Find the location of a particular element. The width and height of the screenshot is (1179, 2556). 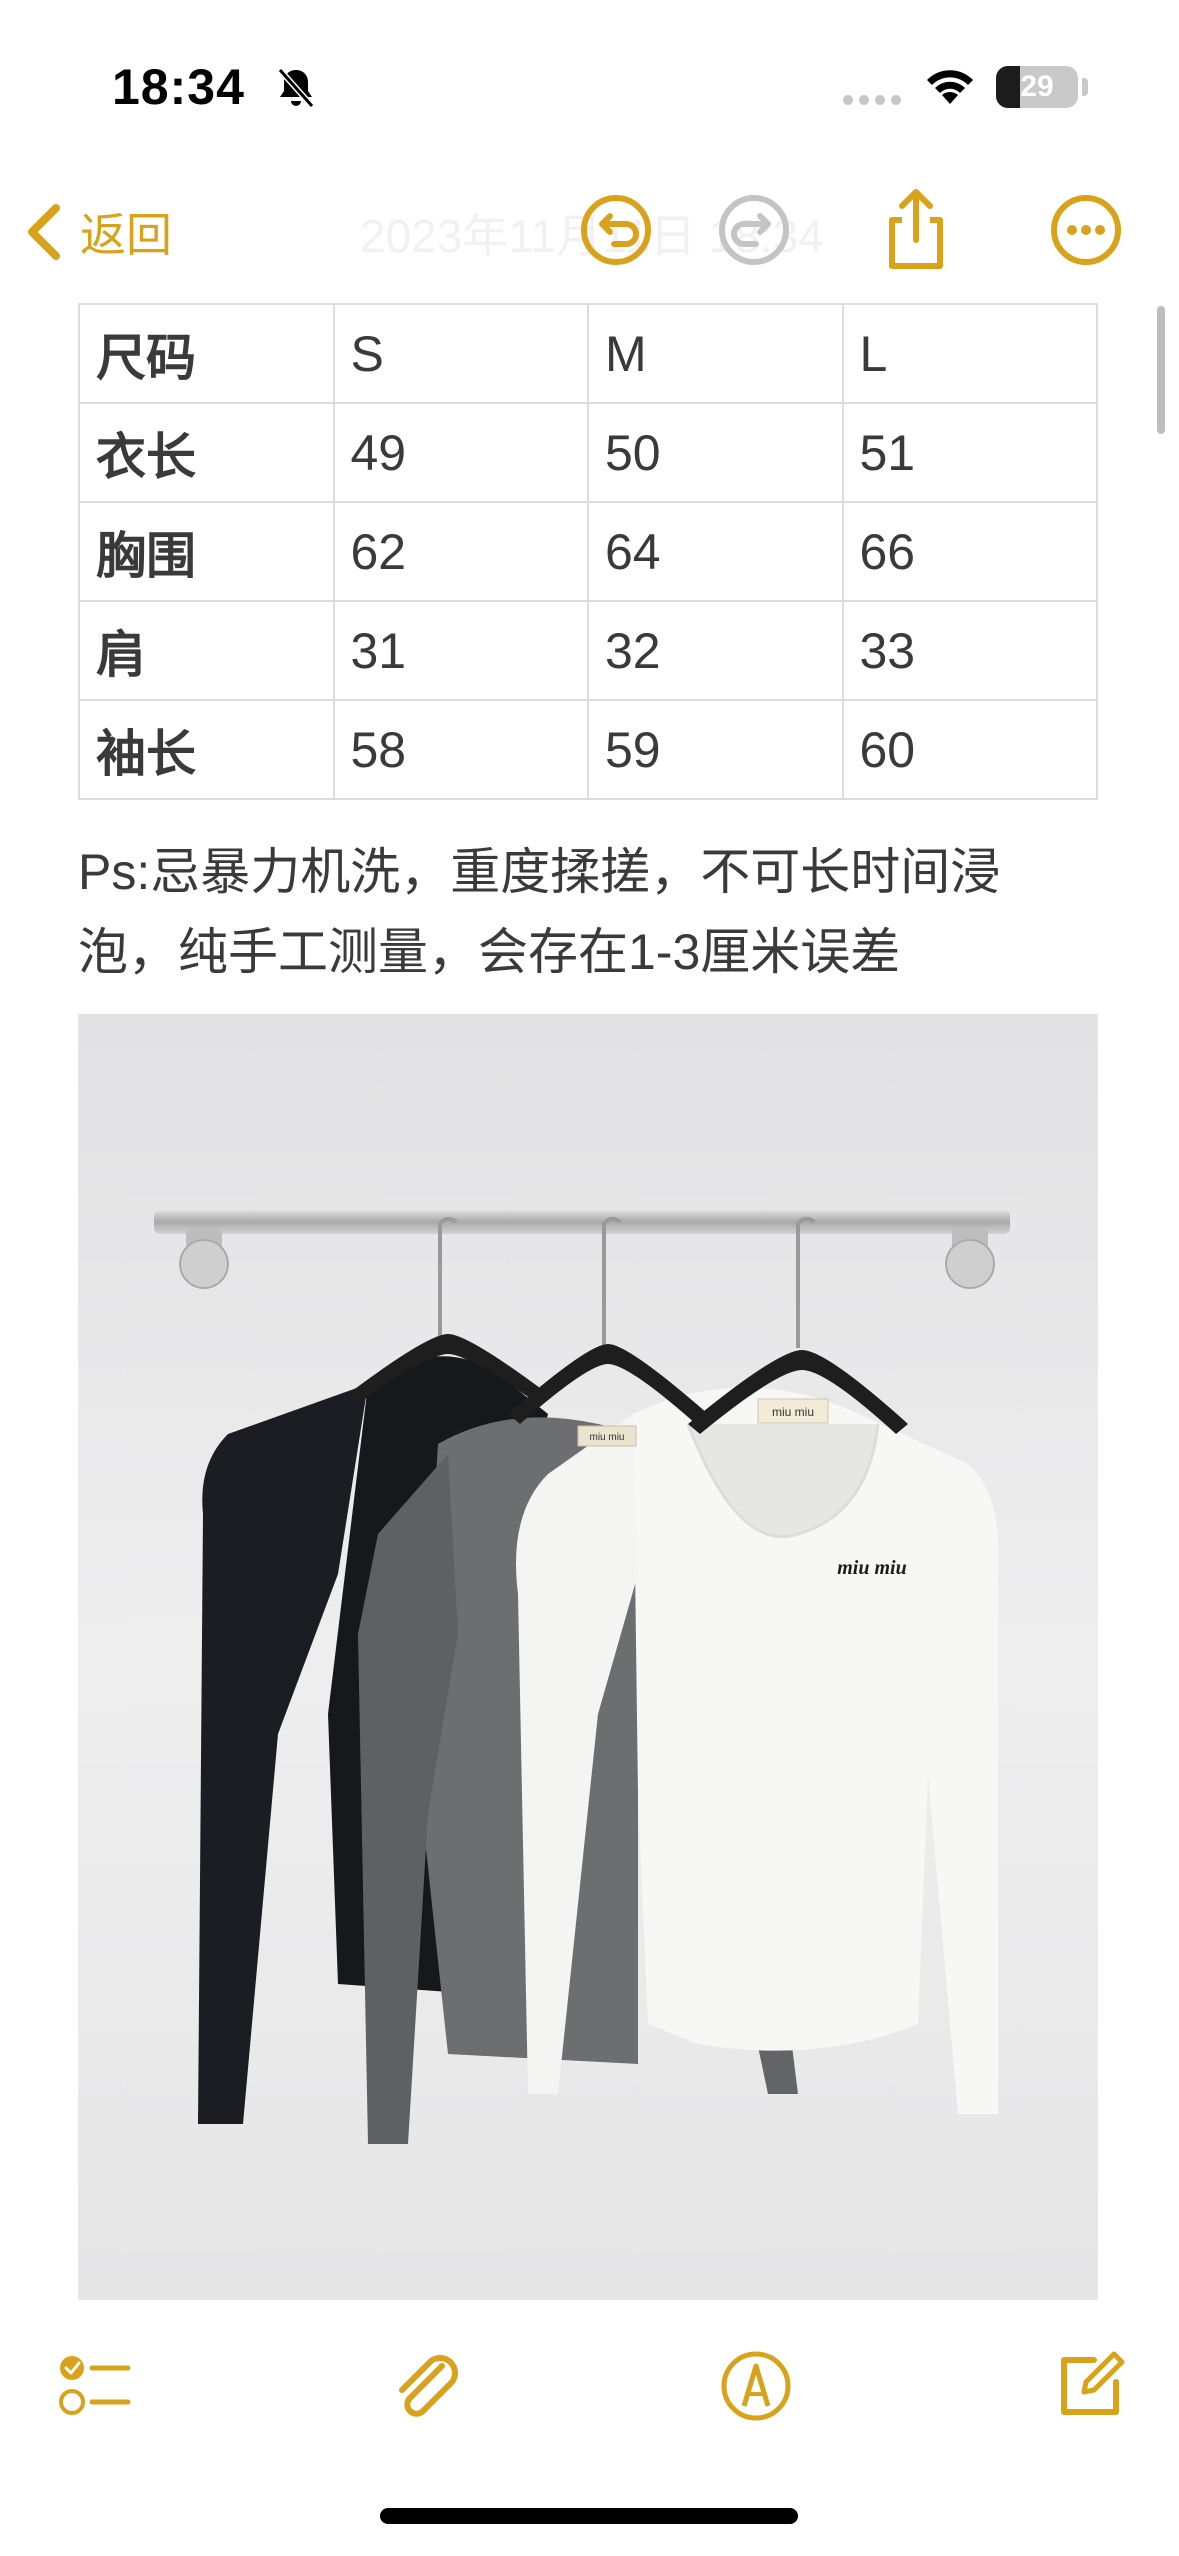

table-cell: S is located at coordinates (460, 353).